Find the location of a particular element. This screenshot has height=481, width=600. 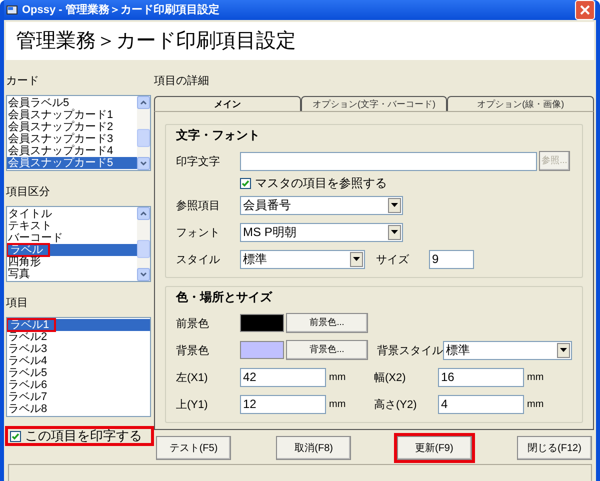

field-label: 高さ(Y2) is located at coordinates (395, 405).